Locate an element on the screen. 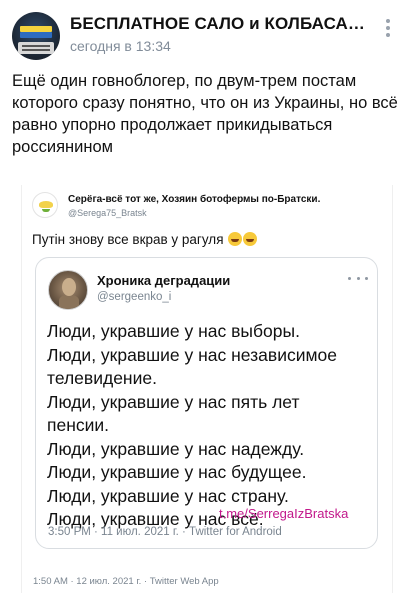  quoted-line: Люди, укравшие у нас страну. is located at coordinates (168, 495).